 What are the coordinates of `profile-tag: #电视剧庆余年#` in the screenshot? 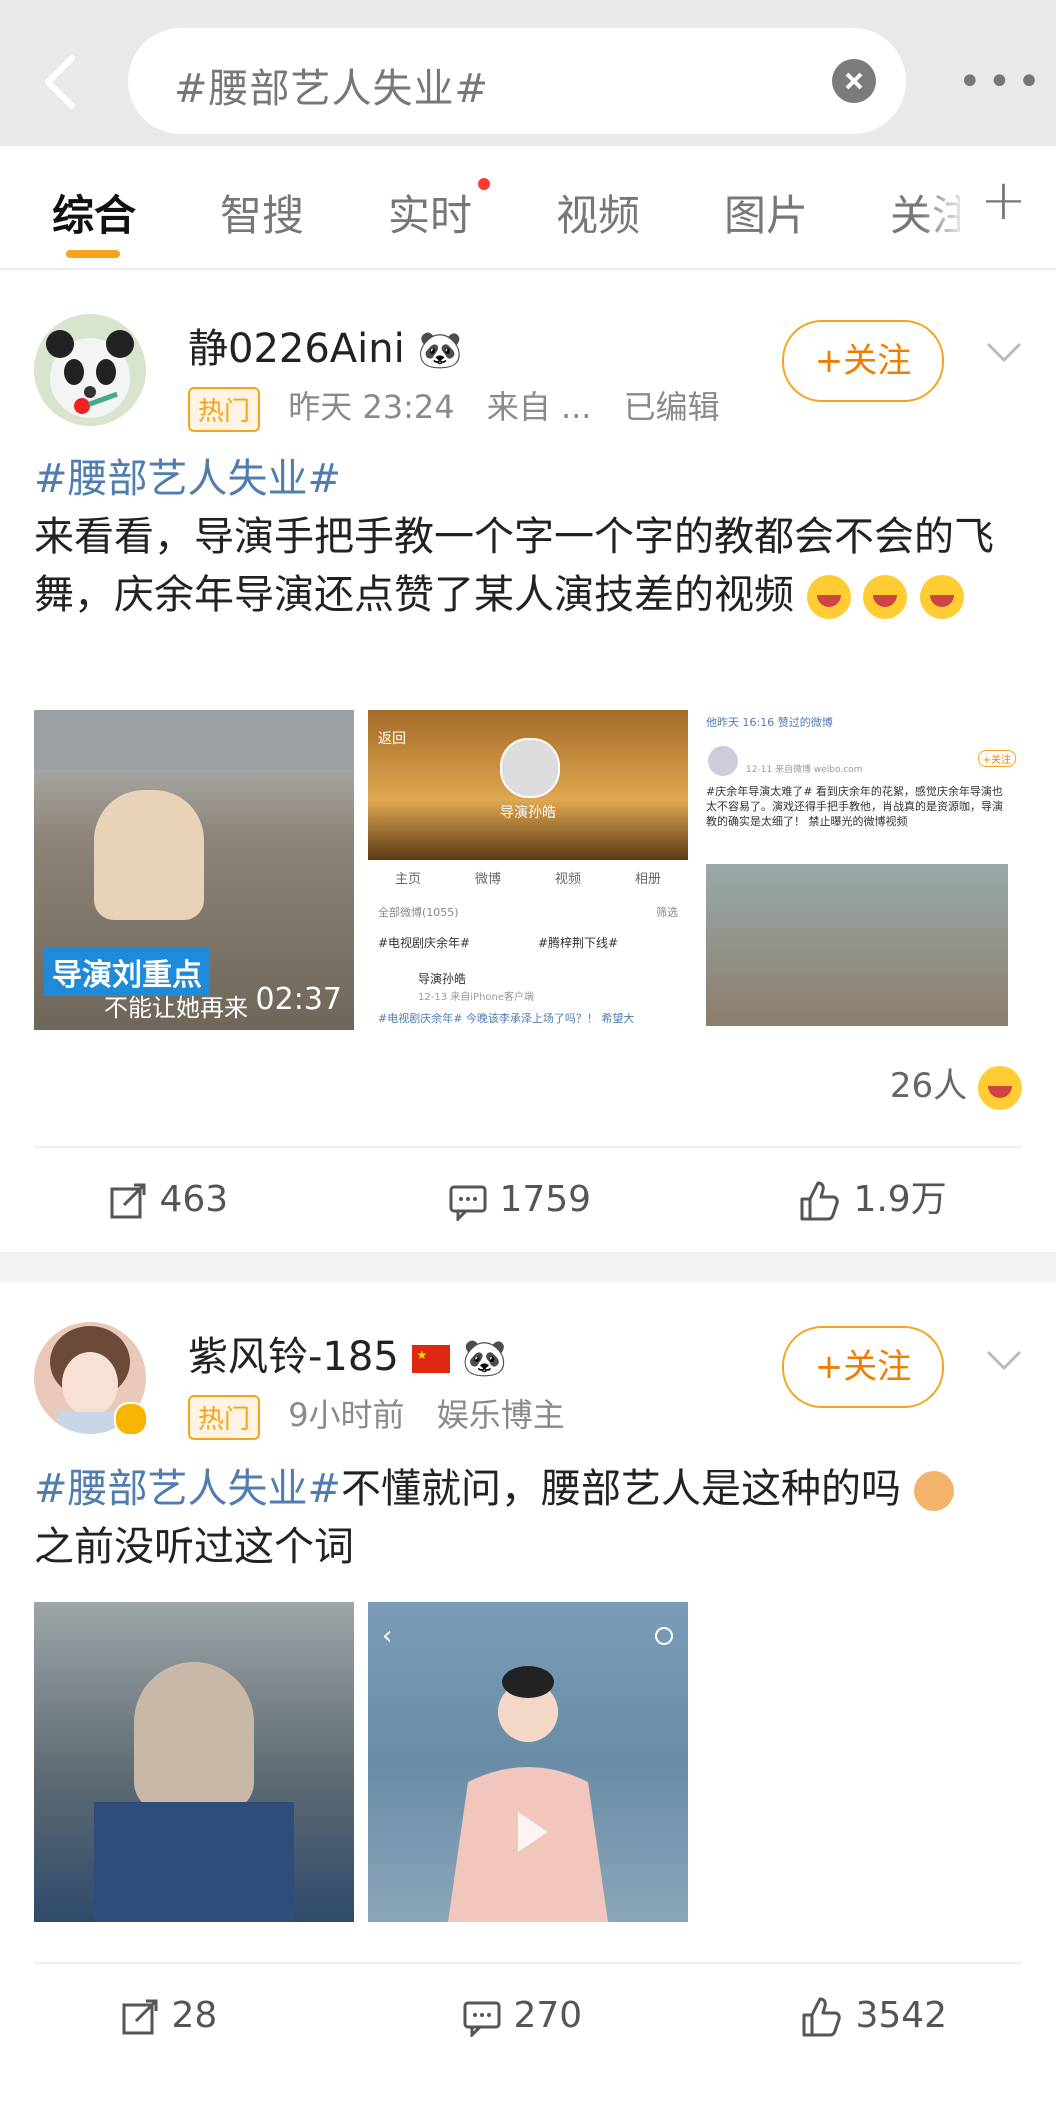 It's located at (424, 943).